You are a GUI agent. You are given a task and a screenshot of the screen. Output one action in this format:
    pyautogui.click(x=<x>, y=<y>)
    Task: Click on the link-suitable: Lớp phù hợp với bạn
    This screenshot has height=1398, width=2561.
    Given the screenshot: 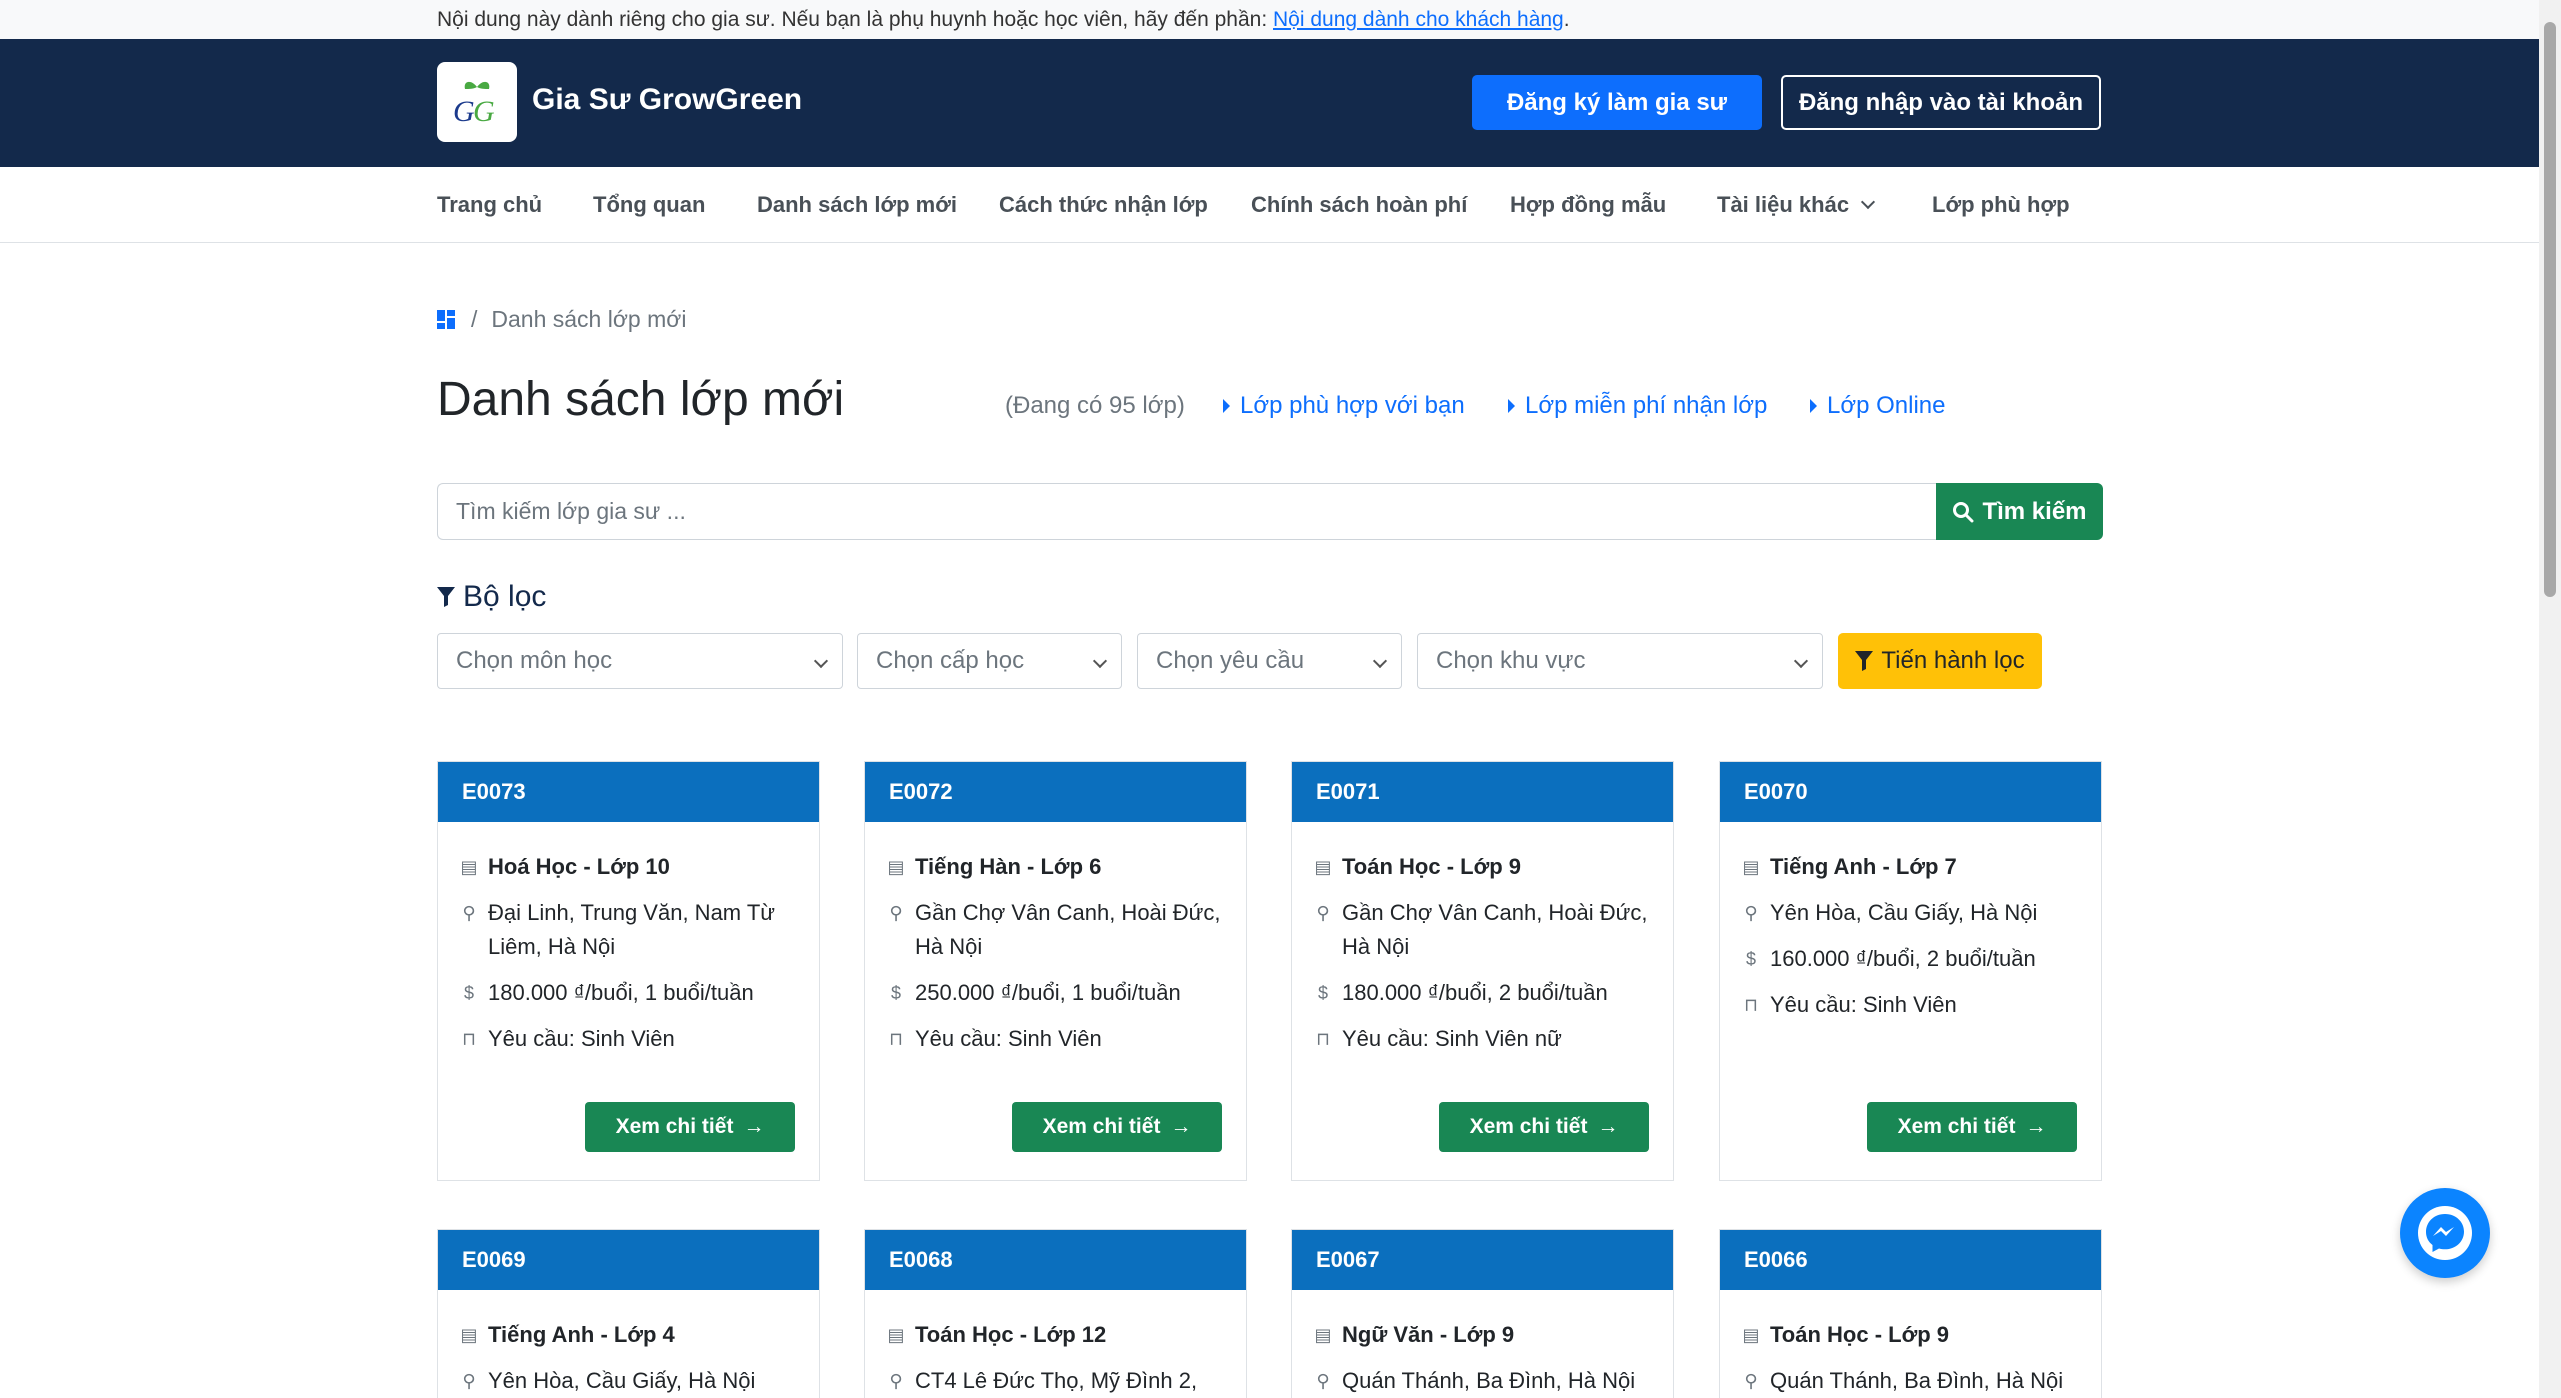 What is the action you would take?
    pyautogui.click(x=1344, y=406)
    